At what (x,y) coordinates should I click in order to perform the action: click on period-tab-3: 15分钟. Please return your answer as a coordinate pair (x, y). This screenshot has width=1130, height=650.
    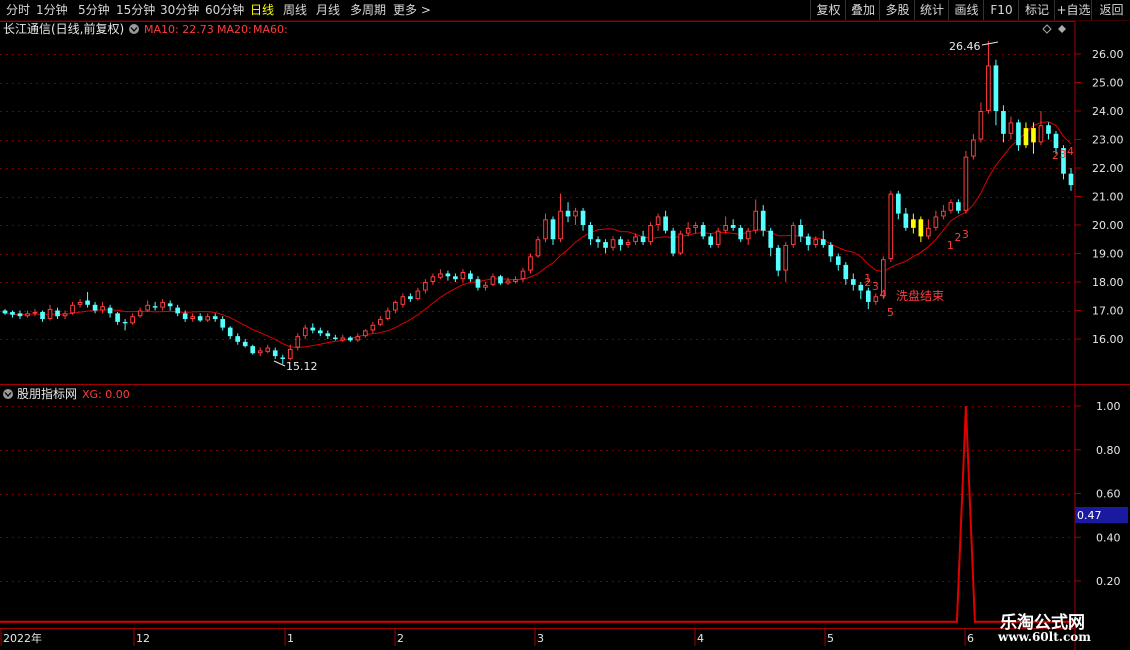
    Looking at the image, I should click on (135, 10).